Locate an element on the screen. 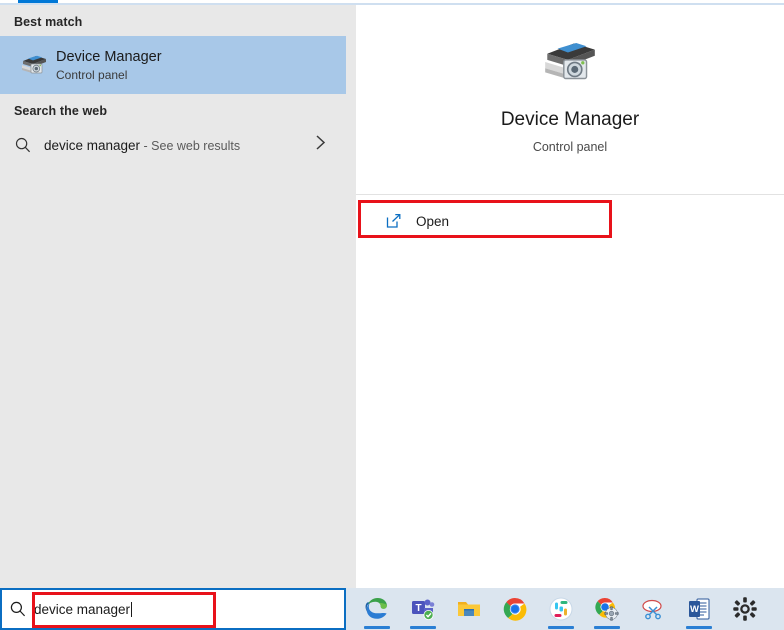  edge-icon is located at coordinates (376, 608).